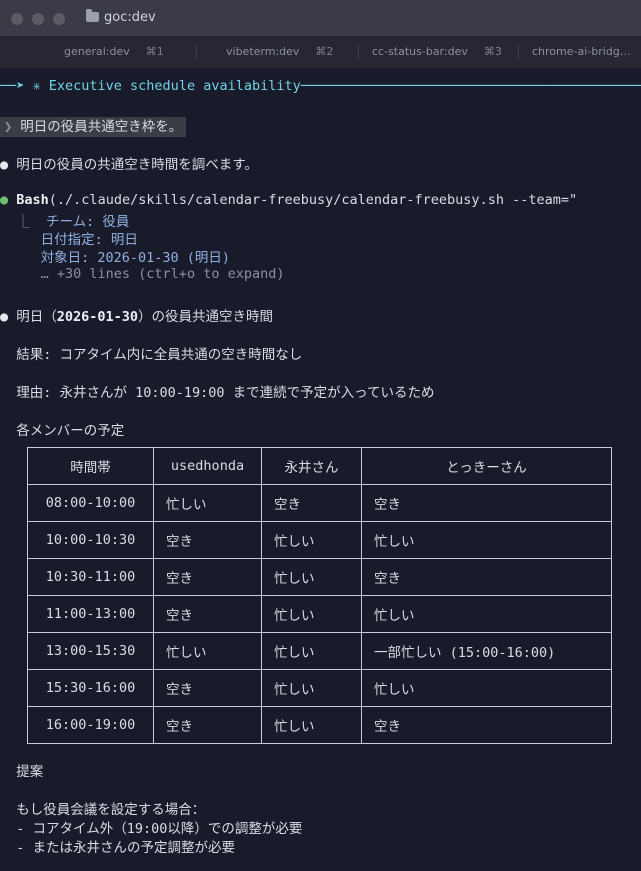 This screenshot has width=641, height=871. I want to click on tab-general: general:dev ⌘1, so click(114, 52).